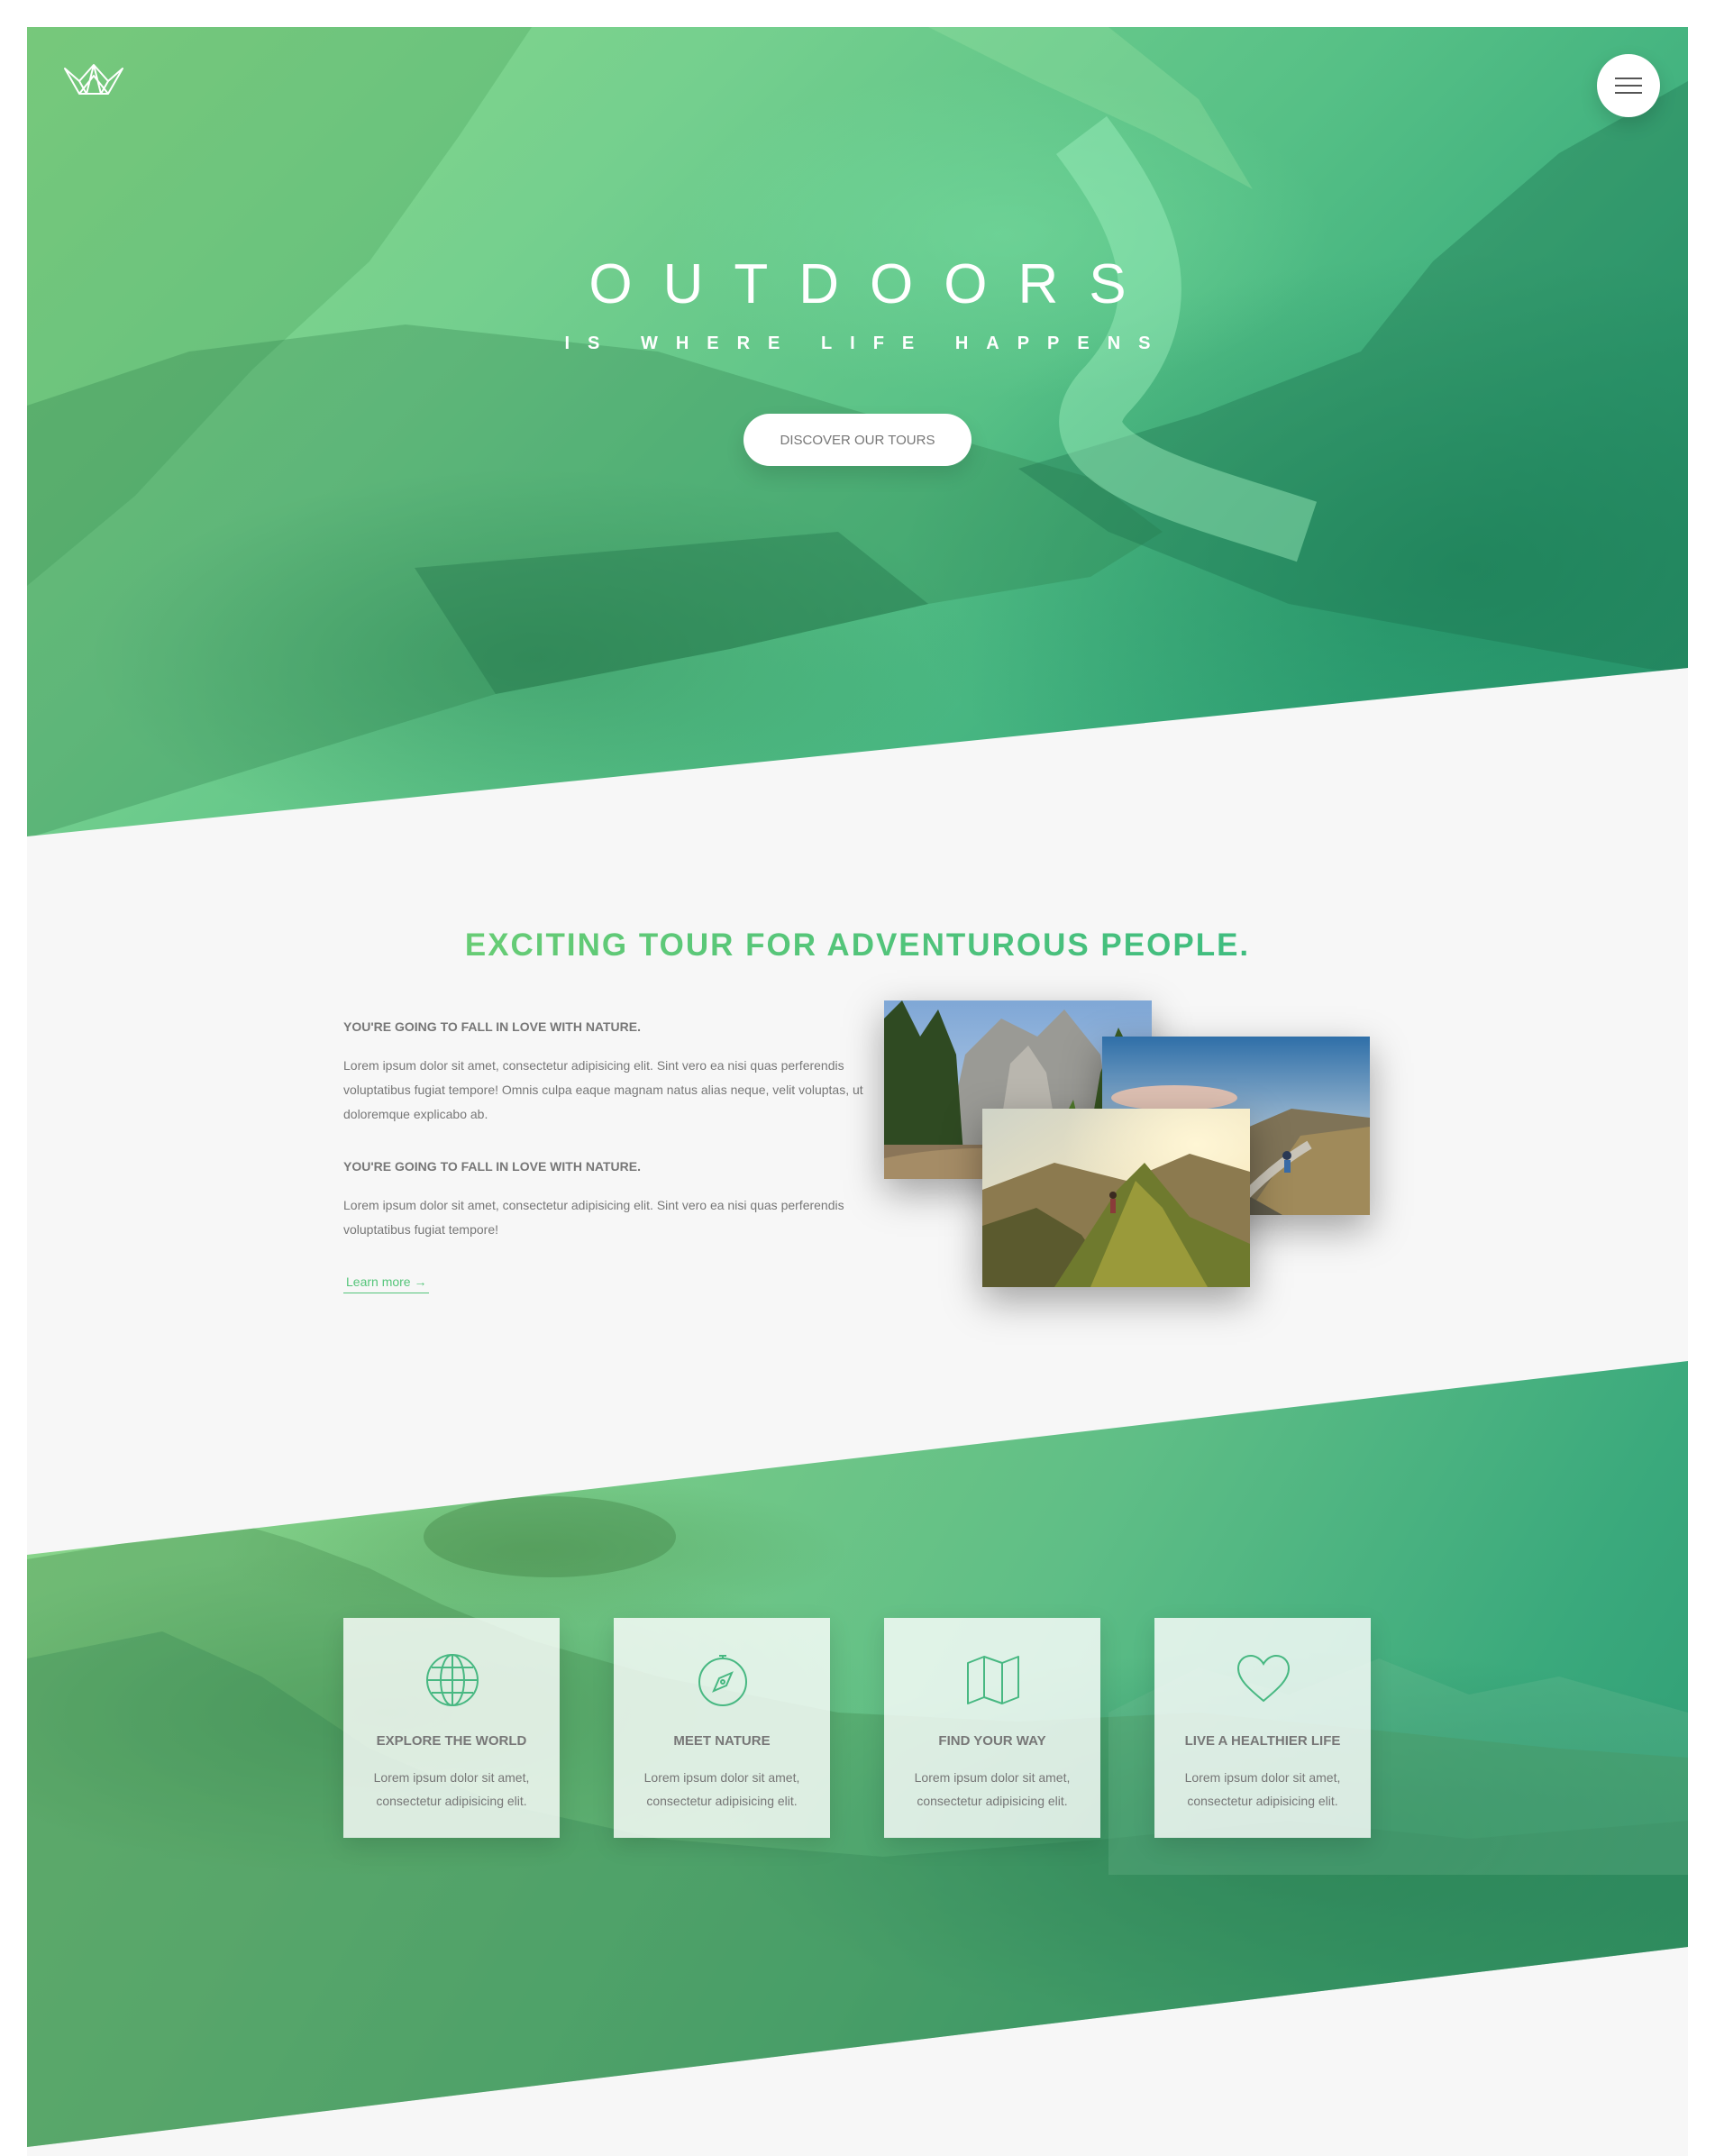  What do you see at coordinates (993, 1680) in the screenshot?
I see `map-icon` at bounding box center [993, 1680].